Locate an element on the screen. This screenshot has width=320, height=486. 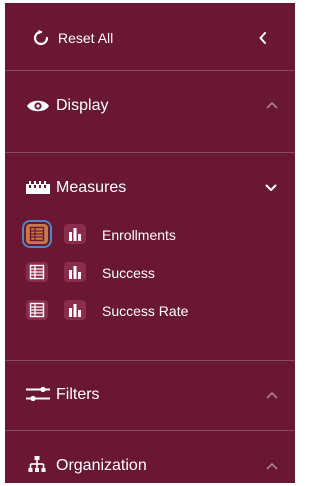
sliders-icon is located at coordinates (38, 394).